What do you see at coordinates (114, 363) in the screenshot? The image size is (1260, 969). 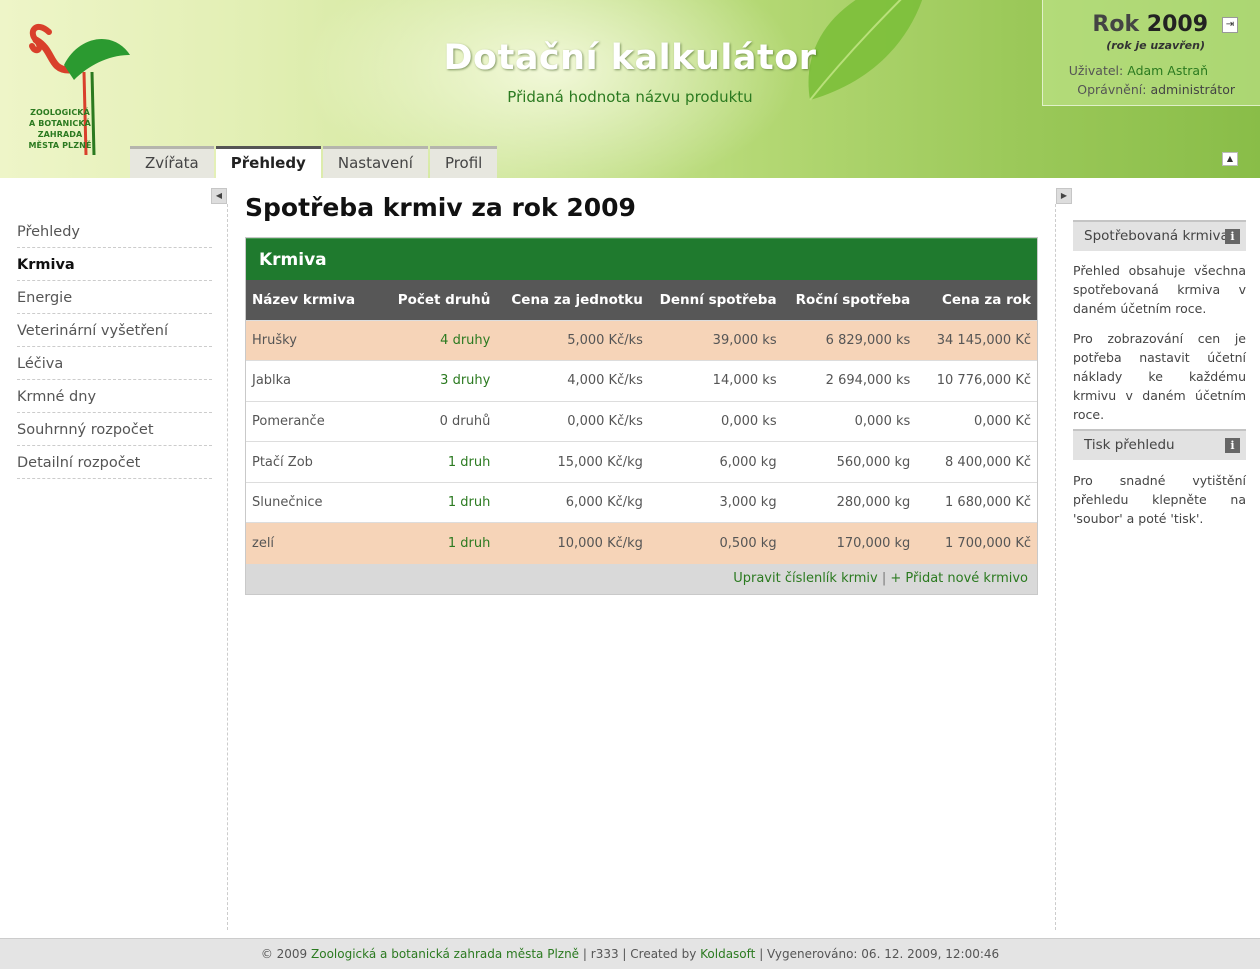 I see `nav-item-leciva: Léčiva` at bounding box center [114, 363].